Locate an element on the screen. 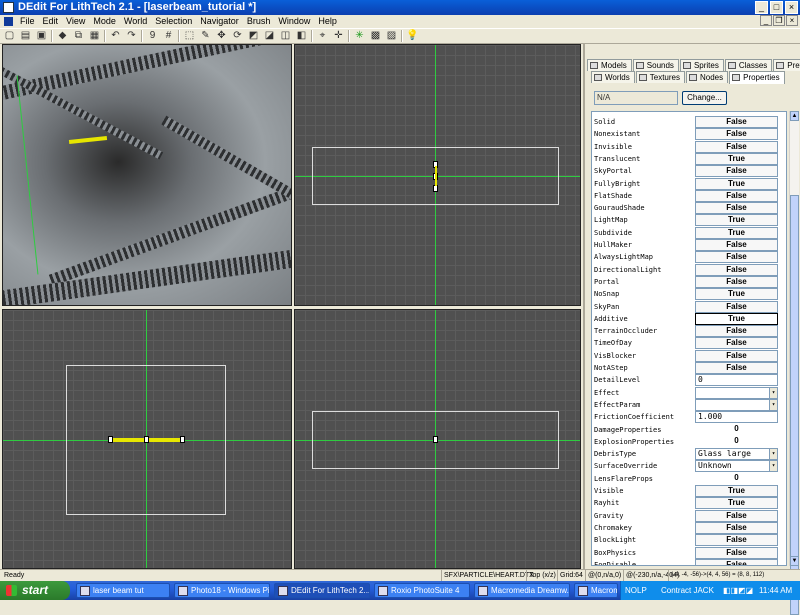  maximize-button: □ is located at coordinates (776, 7).